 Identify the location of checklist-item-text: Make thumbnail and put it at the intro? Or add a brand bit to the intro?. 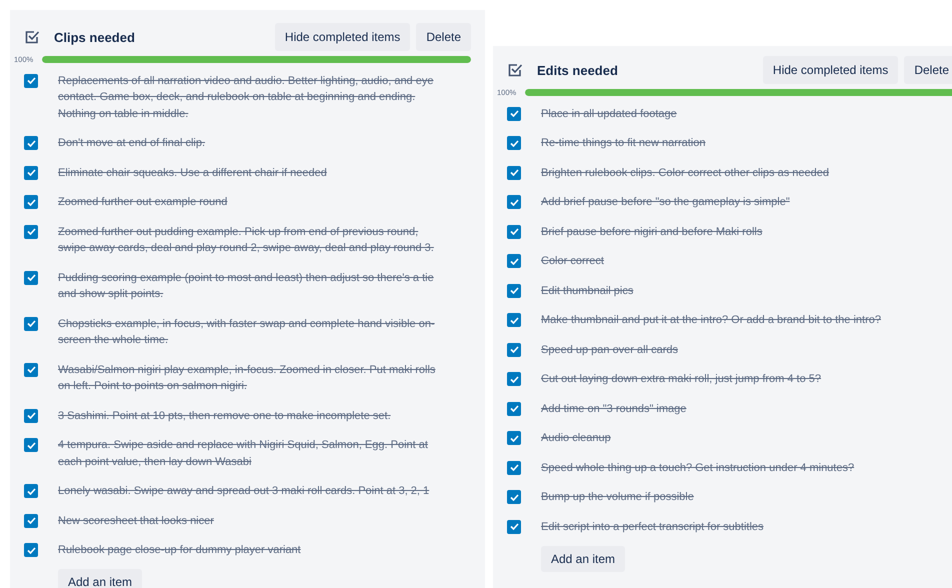
(711, 320).